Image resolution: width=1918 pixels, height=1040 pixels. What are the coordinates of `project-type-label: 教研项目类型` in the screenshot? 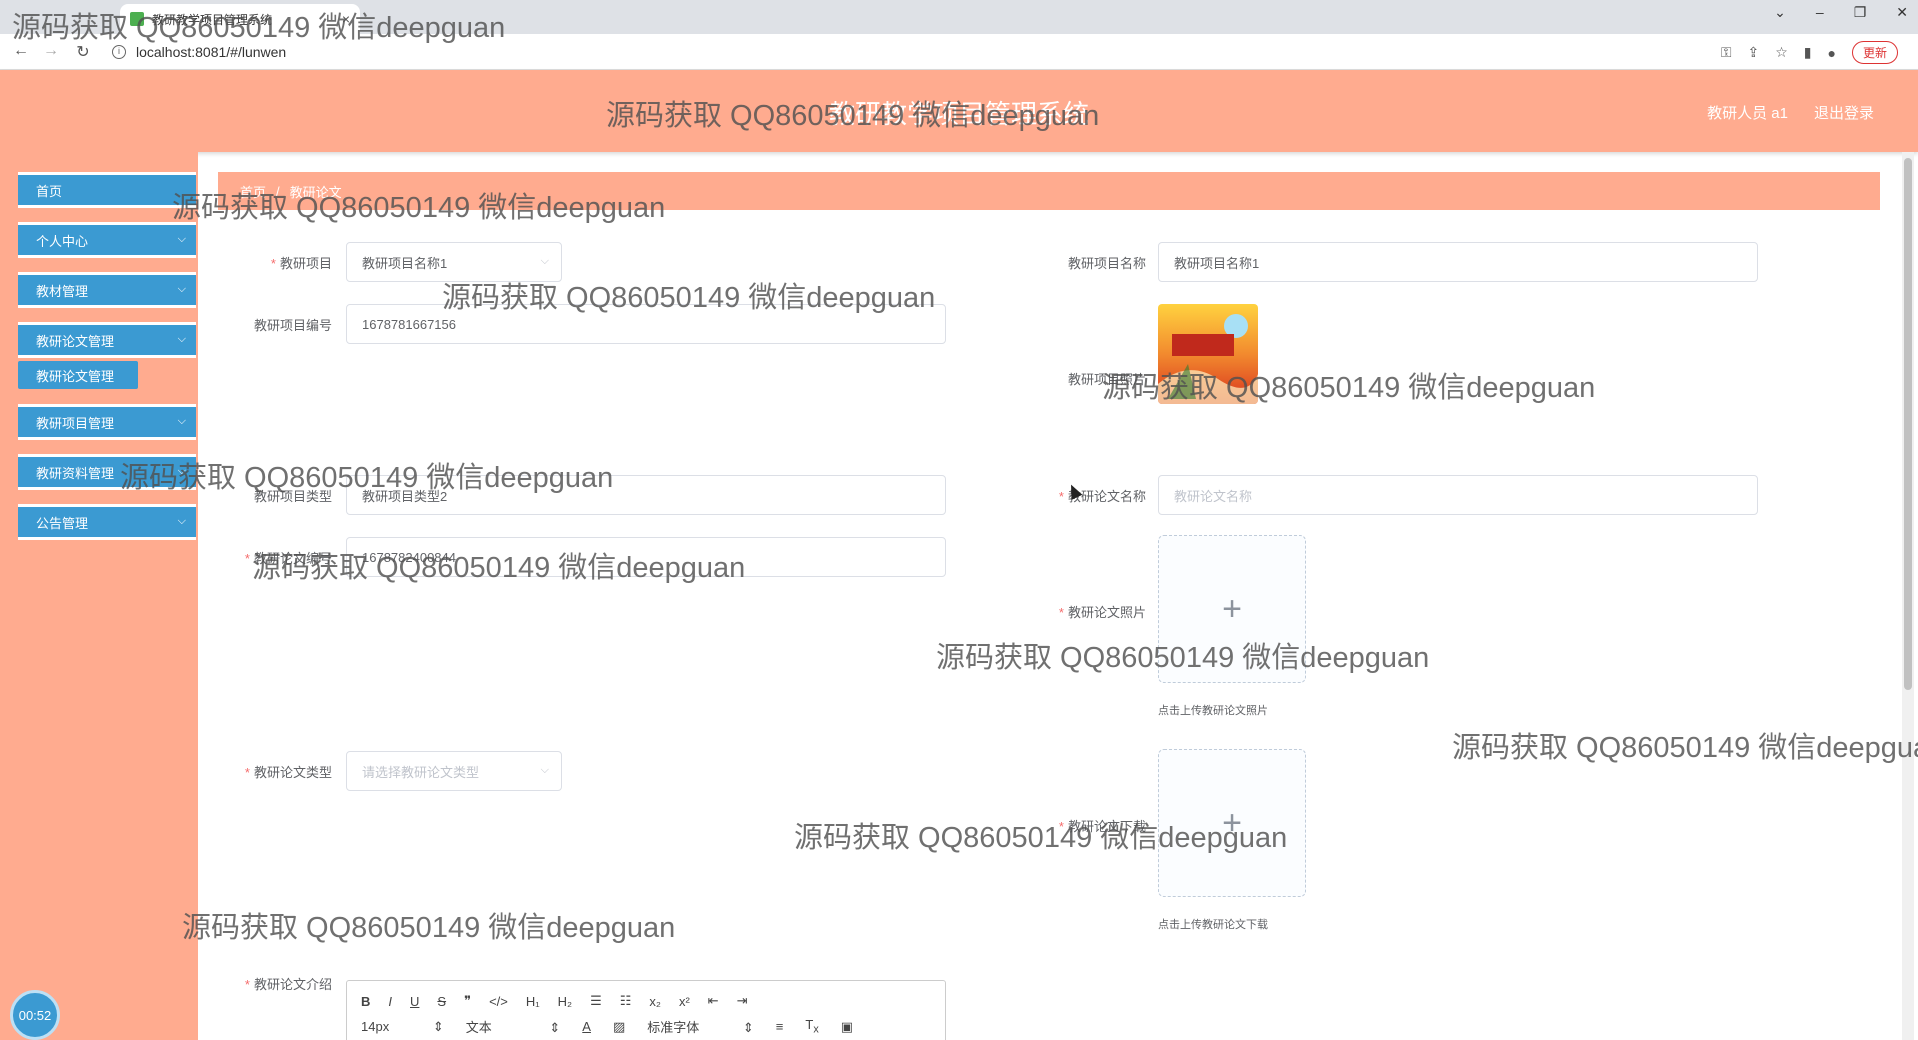 It's located at (292, 496).